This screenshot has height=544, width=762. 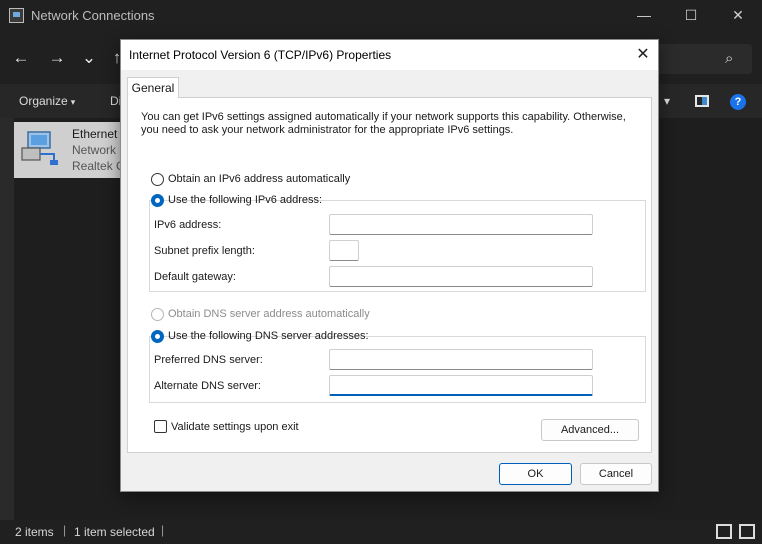 What do you see at coordinates (691, 15) in the screenshot?
I see `maximize-button: ☐` at bounding box center [691, 15].